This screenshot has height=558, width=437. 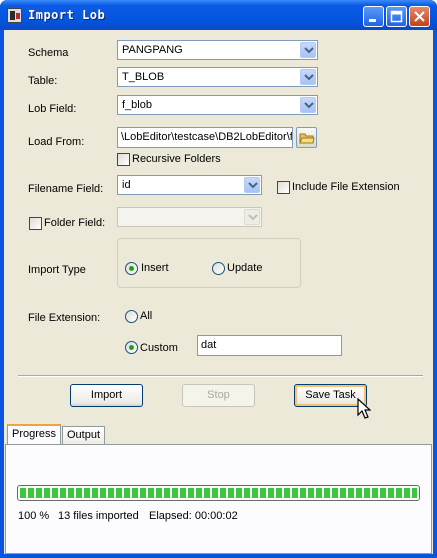 I want to click on recursive-folders-checkbox, so click(x=123, y=159).